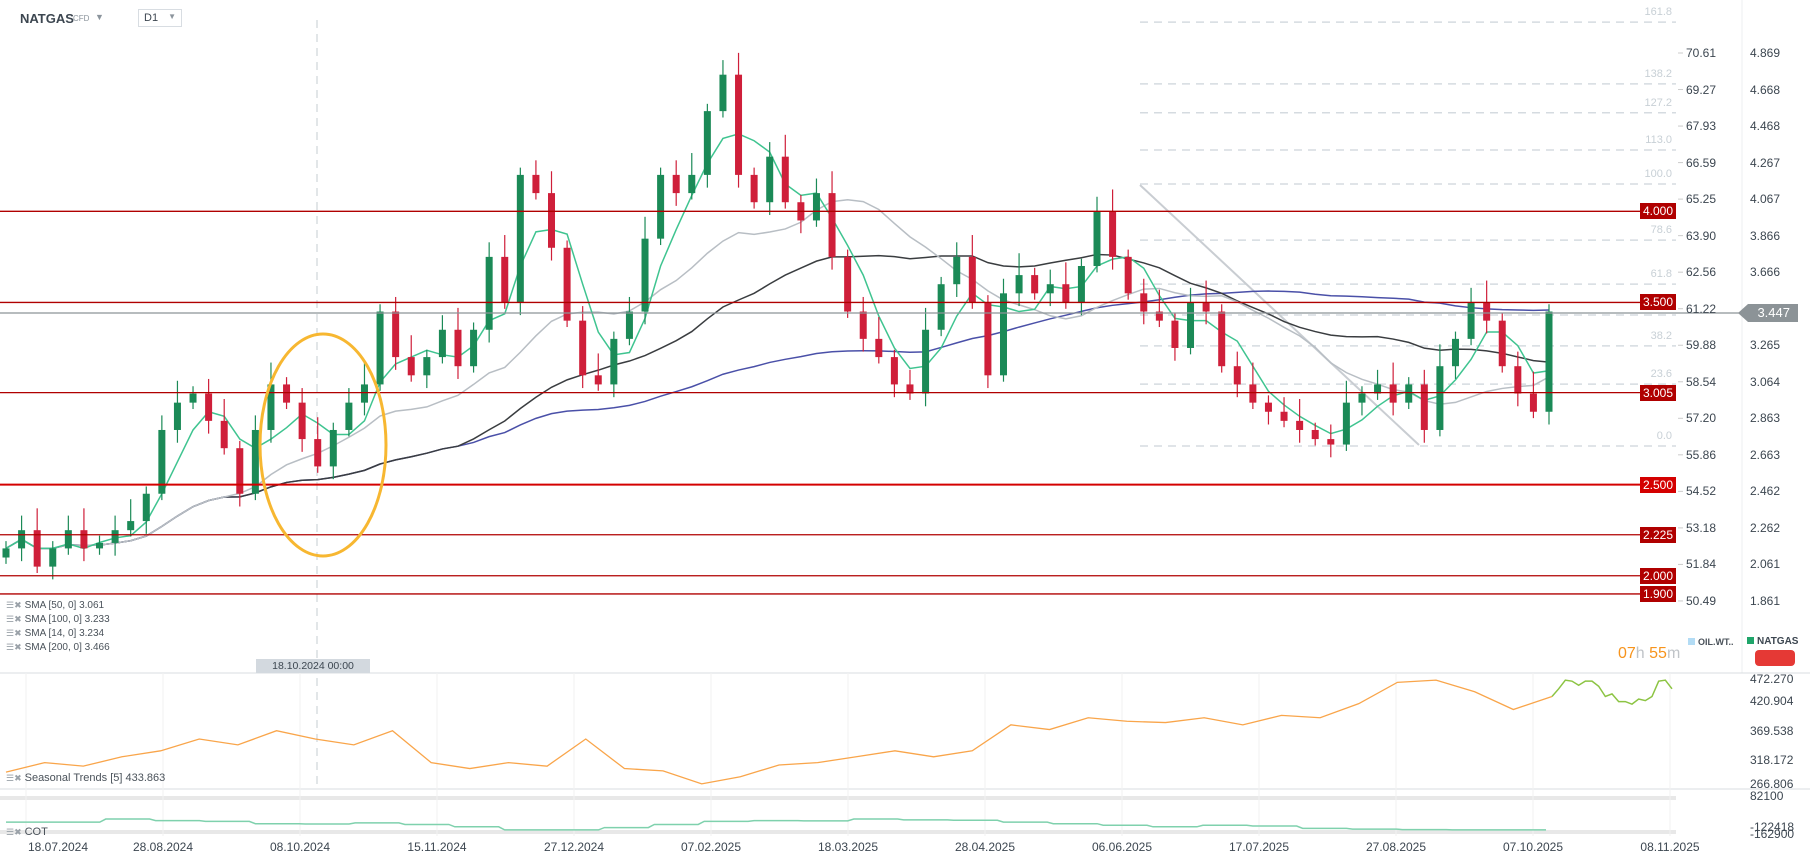 This screenshot has width=1810, height=865. Describe the element at coordinates (1658, 392) in the screenshot. I see `level-price-label: 3.005` at that location.